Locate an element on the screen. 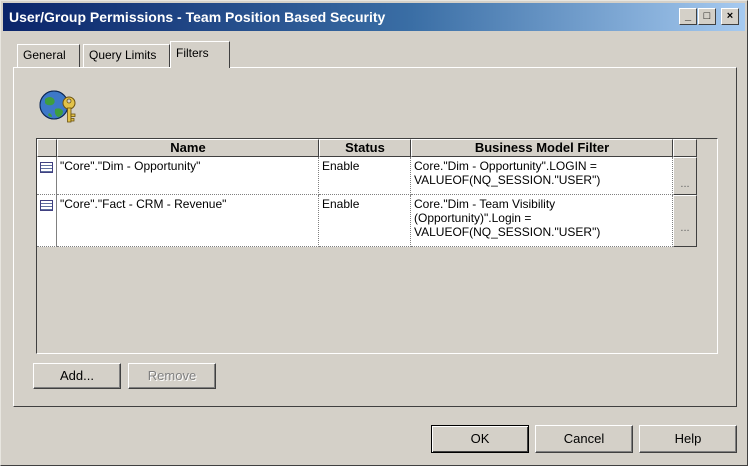 The image size is (748, 466). minimize-button: _ is located at coordinates (688, 16).